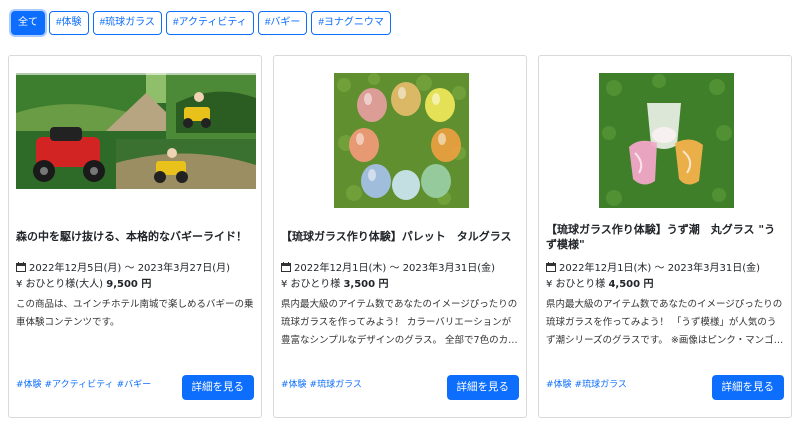 This screenshot has width=800, height=426. What do you see at coordinates (135, 313) in the screenshot?
I see `card-description: この商品は、ユインチホテル南城で楽しめるバギーの乗車体験コンテンツです。` at bounding box center [135, 313].